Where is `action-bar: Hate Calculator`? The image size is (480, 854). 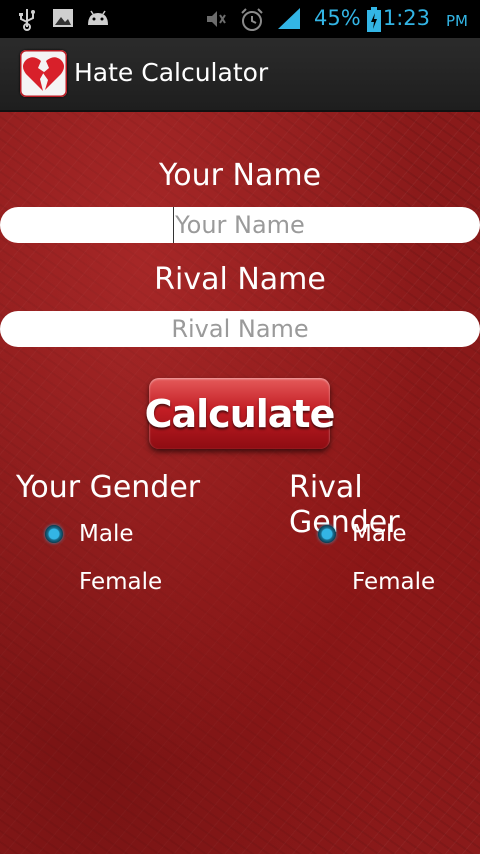
action-bar: Hate Calculator is located at coordinates (240, 75).